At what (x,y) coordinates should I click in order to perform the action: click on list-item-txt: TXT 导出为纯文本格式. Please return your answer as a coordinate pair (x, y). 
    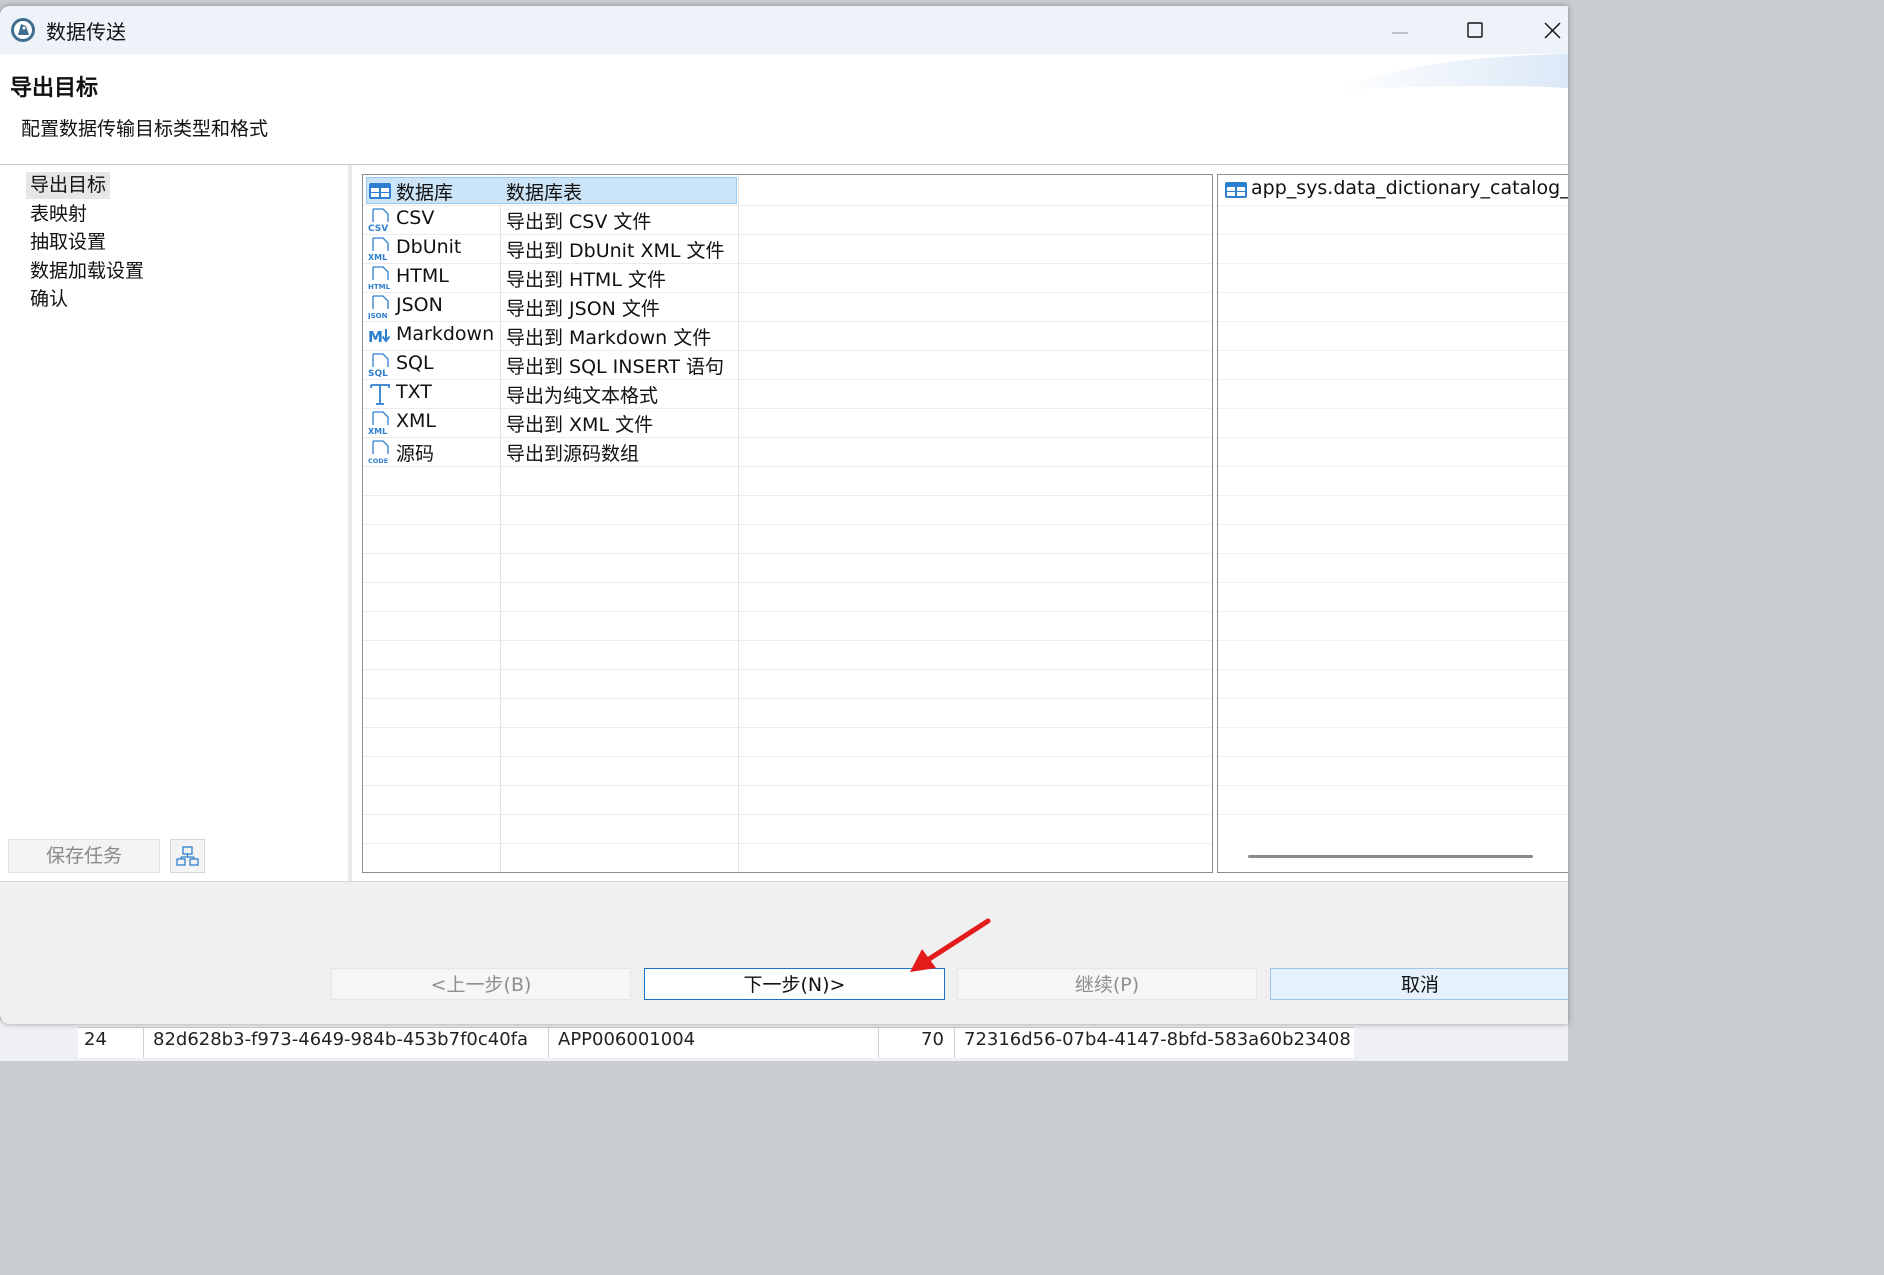
    Looking at the image, I should click on (553, 393).